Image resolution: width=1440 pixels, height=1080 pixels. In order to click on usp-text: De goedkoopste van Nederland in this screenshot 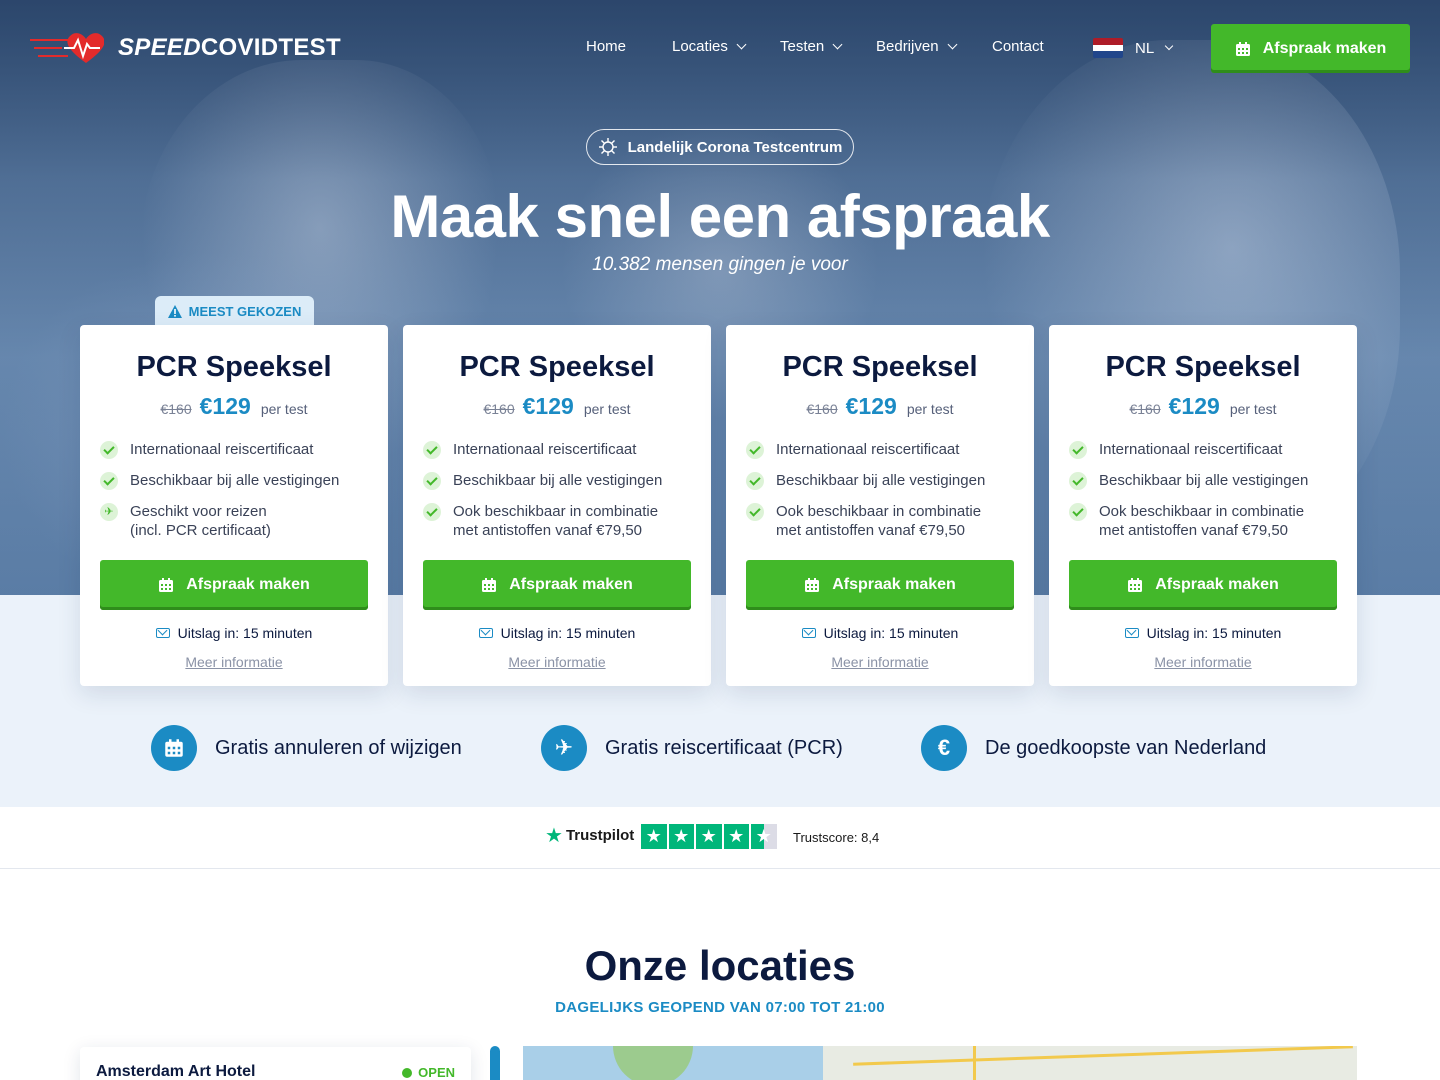, I will do `click(1126, 747)`.